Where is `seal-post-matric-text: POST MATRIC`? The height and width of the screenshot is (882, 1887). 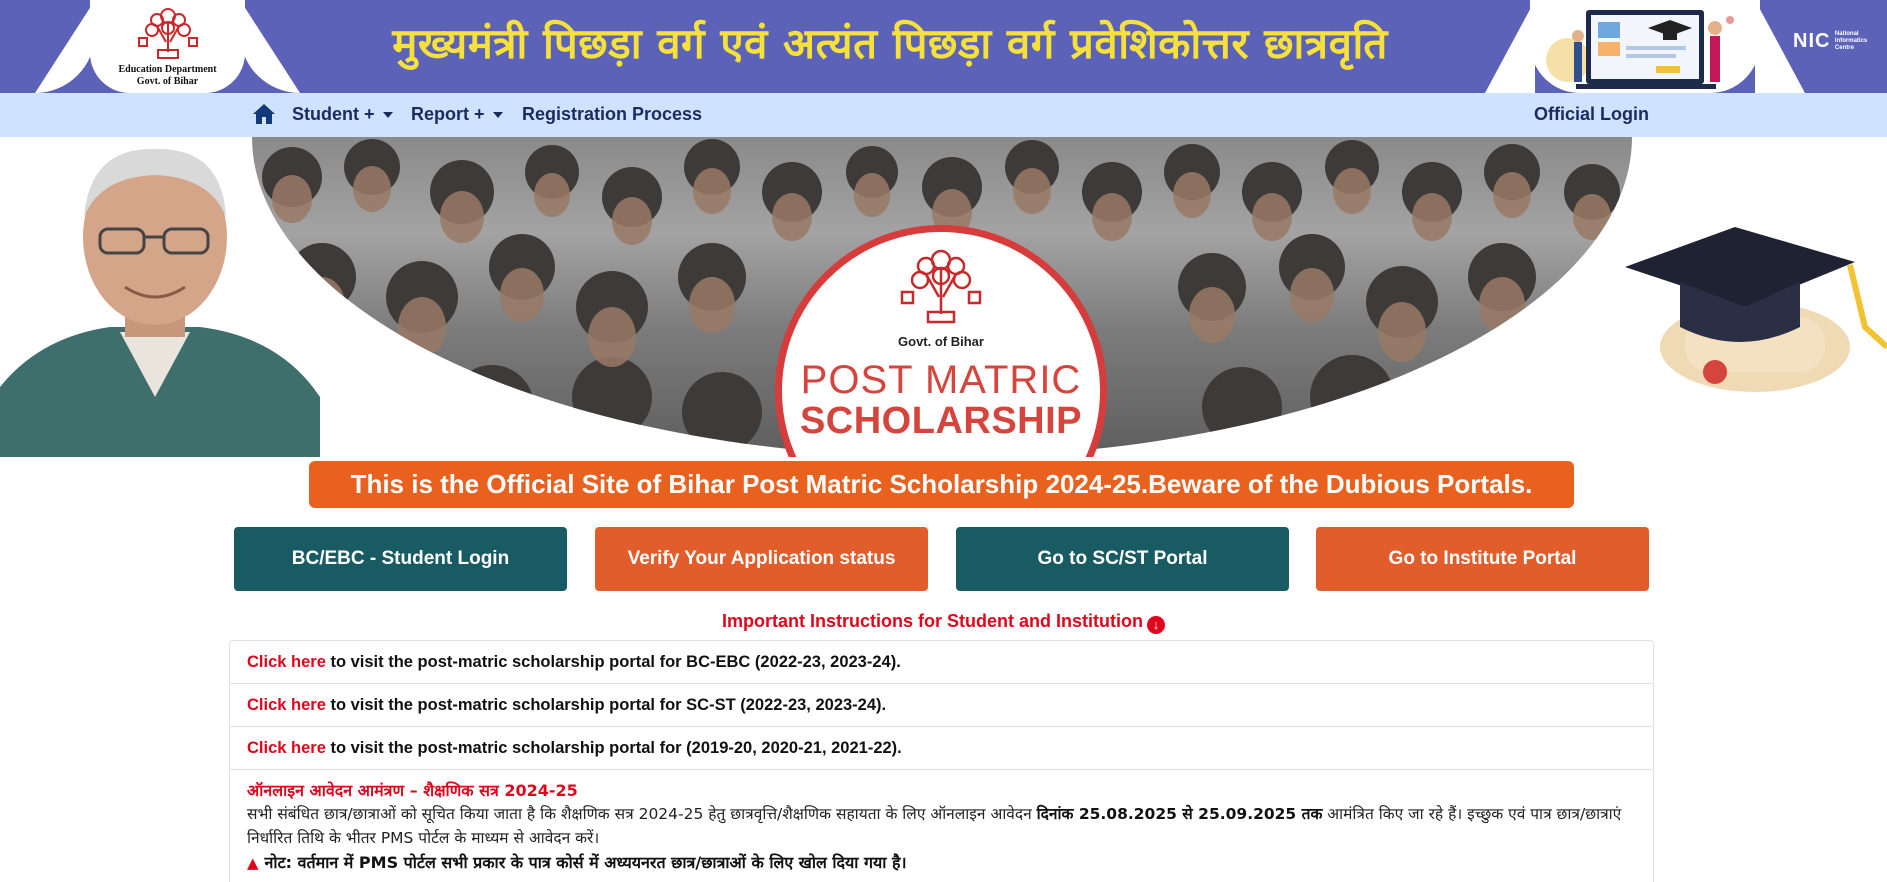
seal-post-matric-text: POST MATRIC is located at coordinates (941, 380).